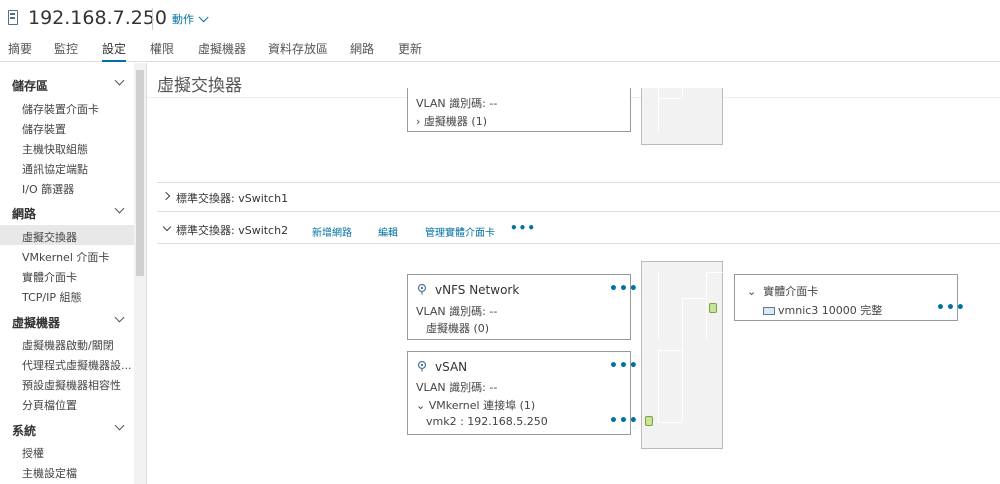  Describe the element at coordinates (458, 328) in the screenshot. I see `vm-count-text: 虛擬機器 (0)` at that location.